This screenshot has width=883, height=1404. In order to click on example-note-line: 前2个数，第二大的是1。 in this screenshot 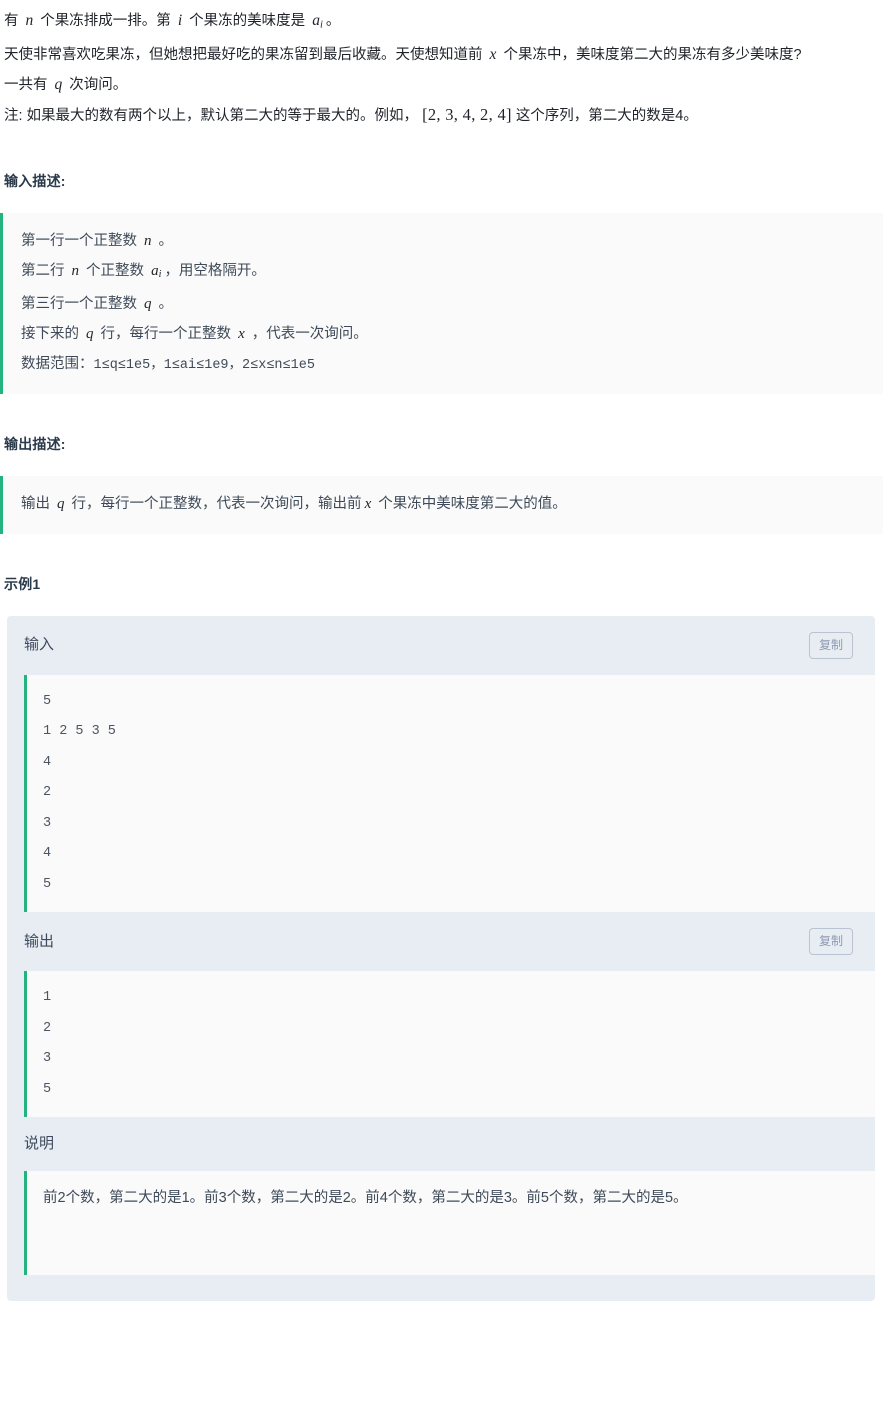, I will do `click(124, 1198)`.